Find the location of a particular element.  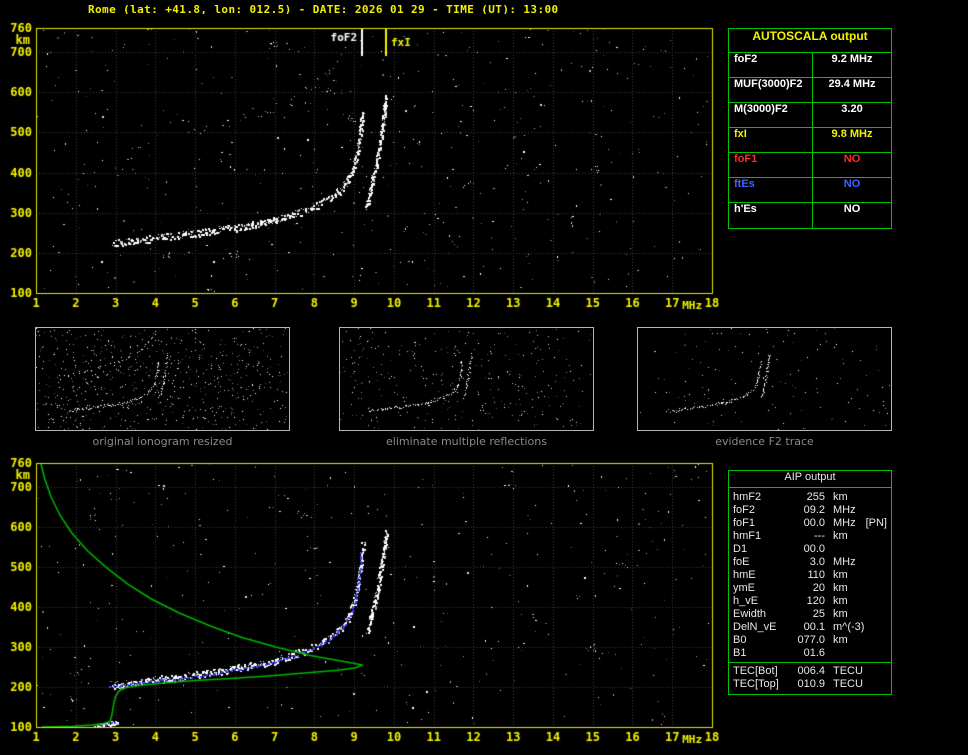

autoscala-param-label: ftEs is located at coordinates (771, 190).